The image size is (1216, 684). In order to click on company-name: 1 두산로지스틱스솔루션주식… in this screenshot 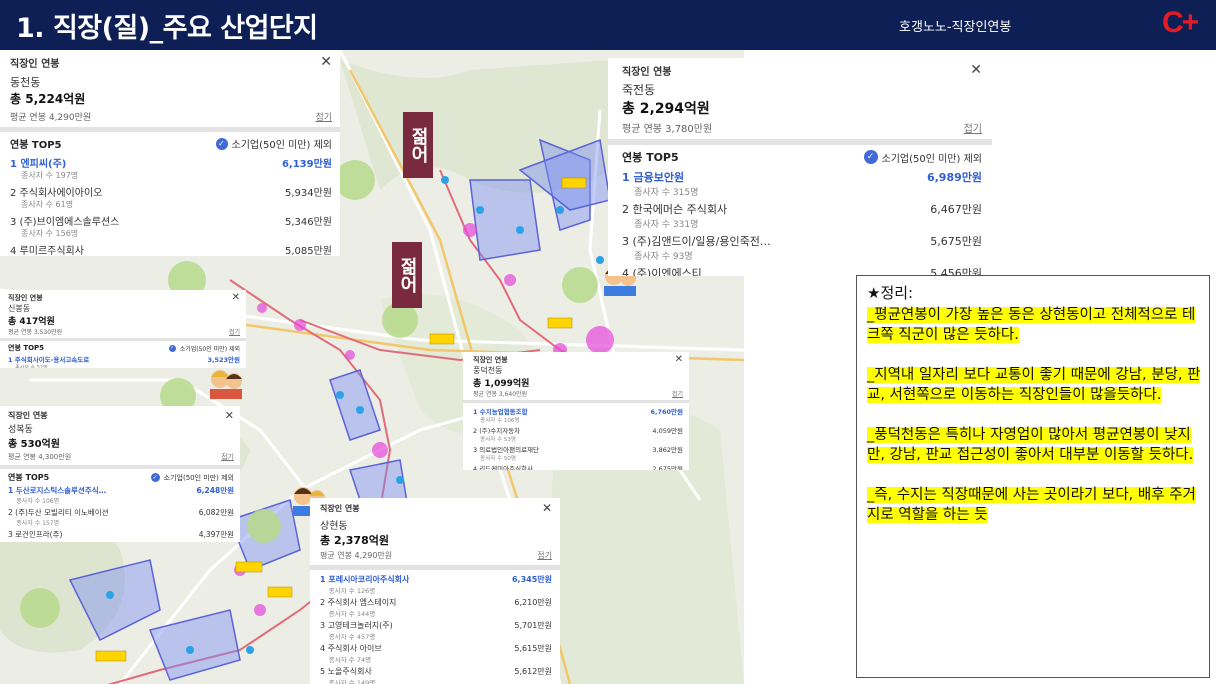, I will do `click(57, 490)`.